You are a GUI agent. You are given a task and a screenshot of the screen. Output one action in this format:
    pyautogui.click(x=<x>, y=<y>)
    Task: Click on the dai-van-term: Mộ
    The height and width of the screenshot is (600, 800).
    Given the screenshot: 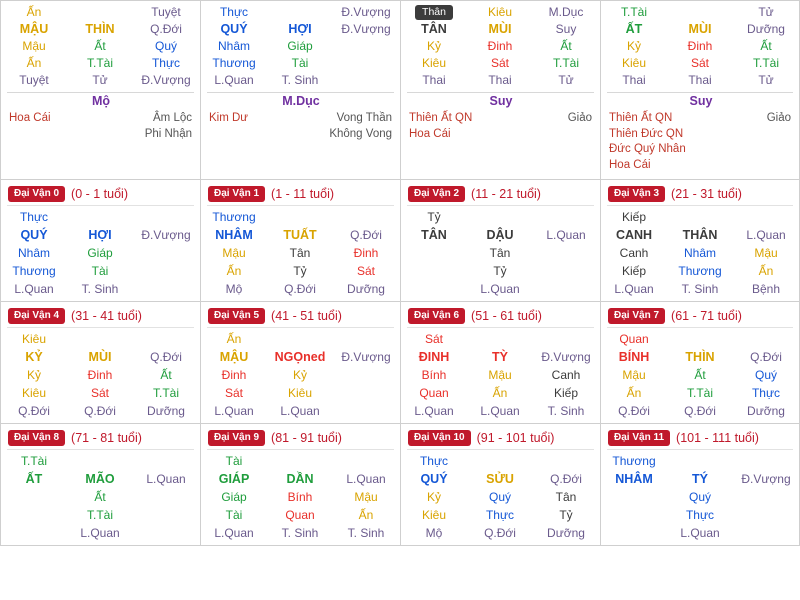 What is the action you would take?
    pyautogui.click(x=434, y=533)
    